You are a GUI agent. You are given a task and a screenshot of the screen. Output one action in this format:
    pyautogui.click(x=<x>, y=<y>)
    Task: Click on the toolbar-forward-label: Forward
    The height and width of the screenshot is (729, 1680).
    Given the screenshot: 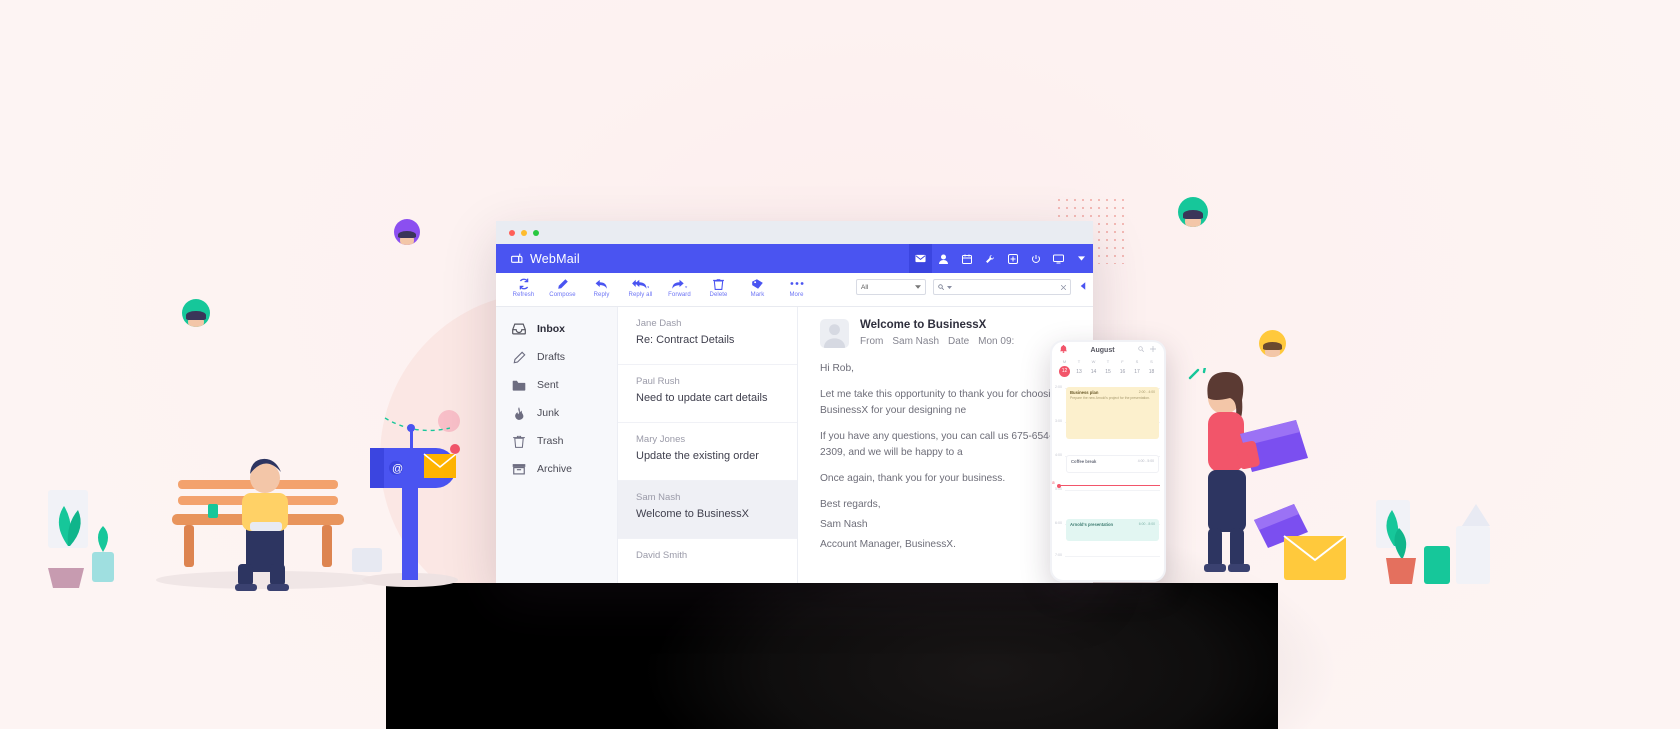 What is the action you would take?
    pyautogui.click(x=679, y=295)
    